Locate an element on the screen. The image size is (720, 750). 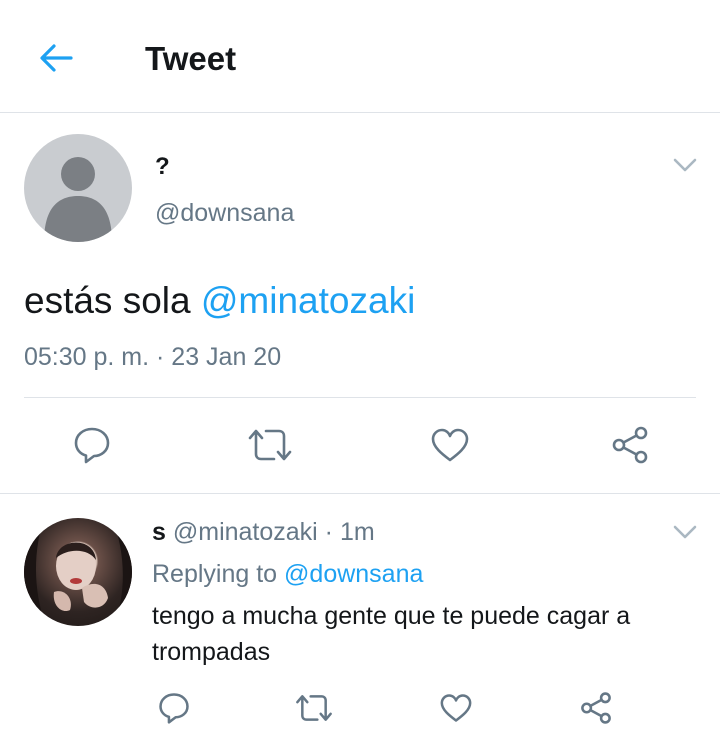
default-avatar-icon is located at coordinates (78, 199).